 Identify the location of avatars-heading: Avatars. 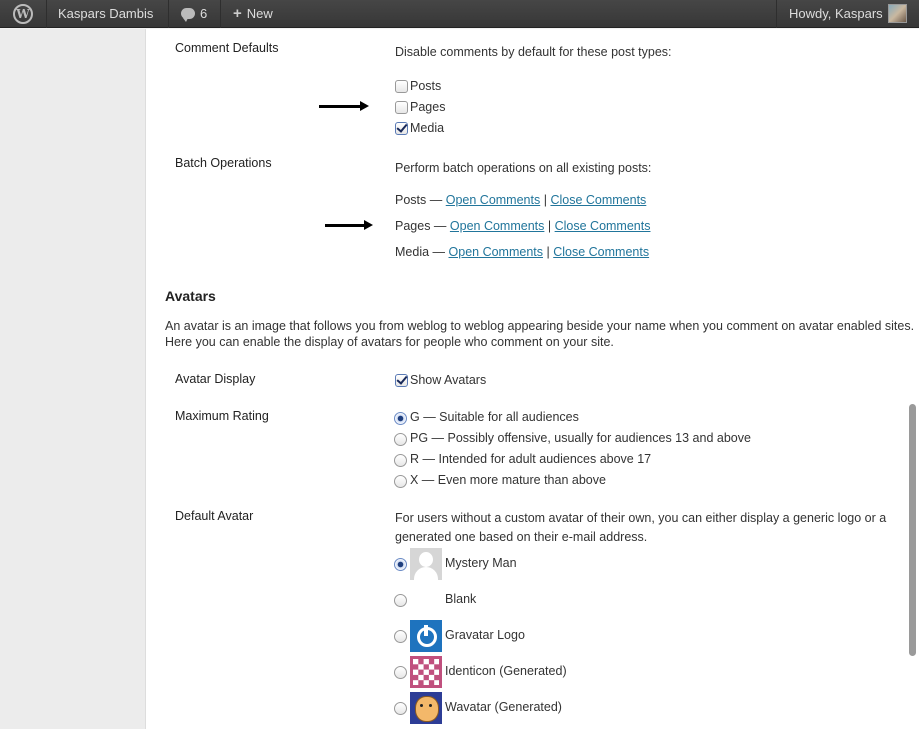
(190, 296).